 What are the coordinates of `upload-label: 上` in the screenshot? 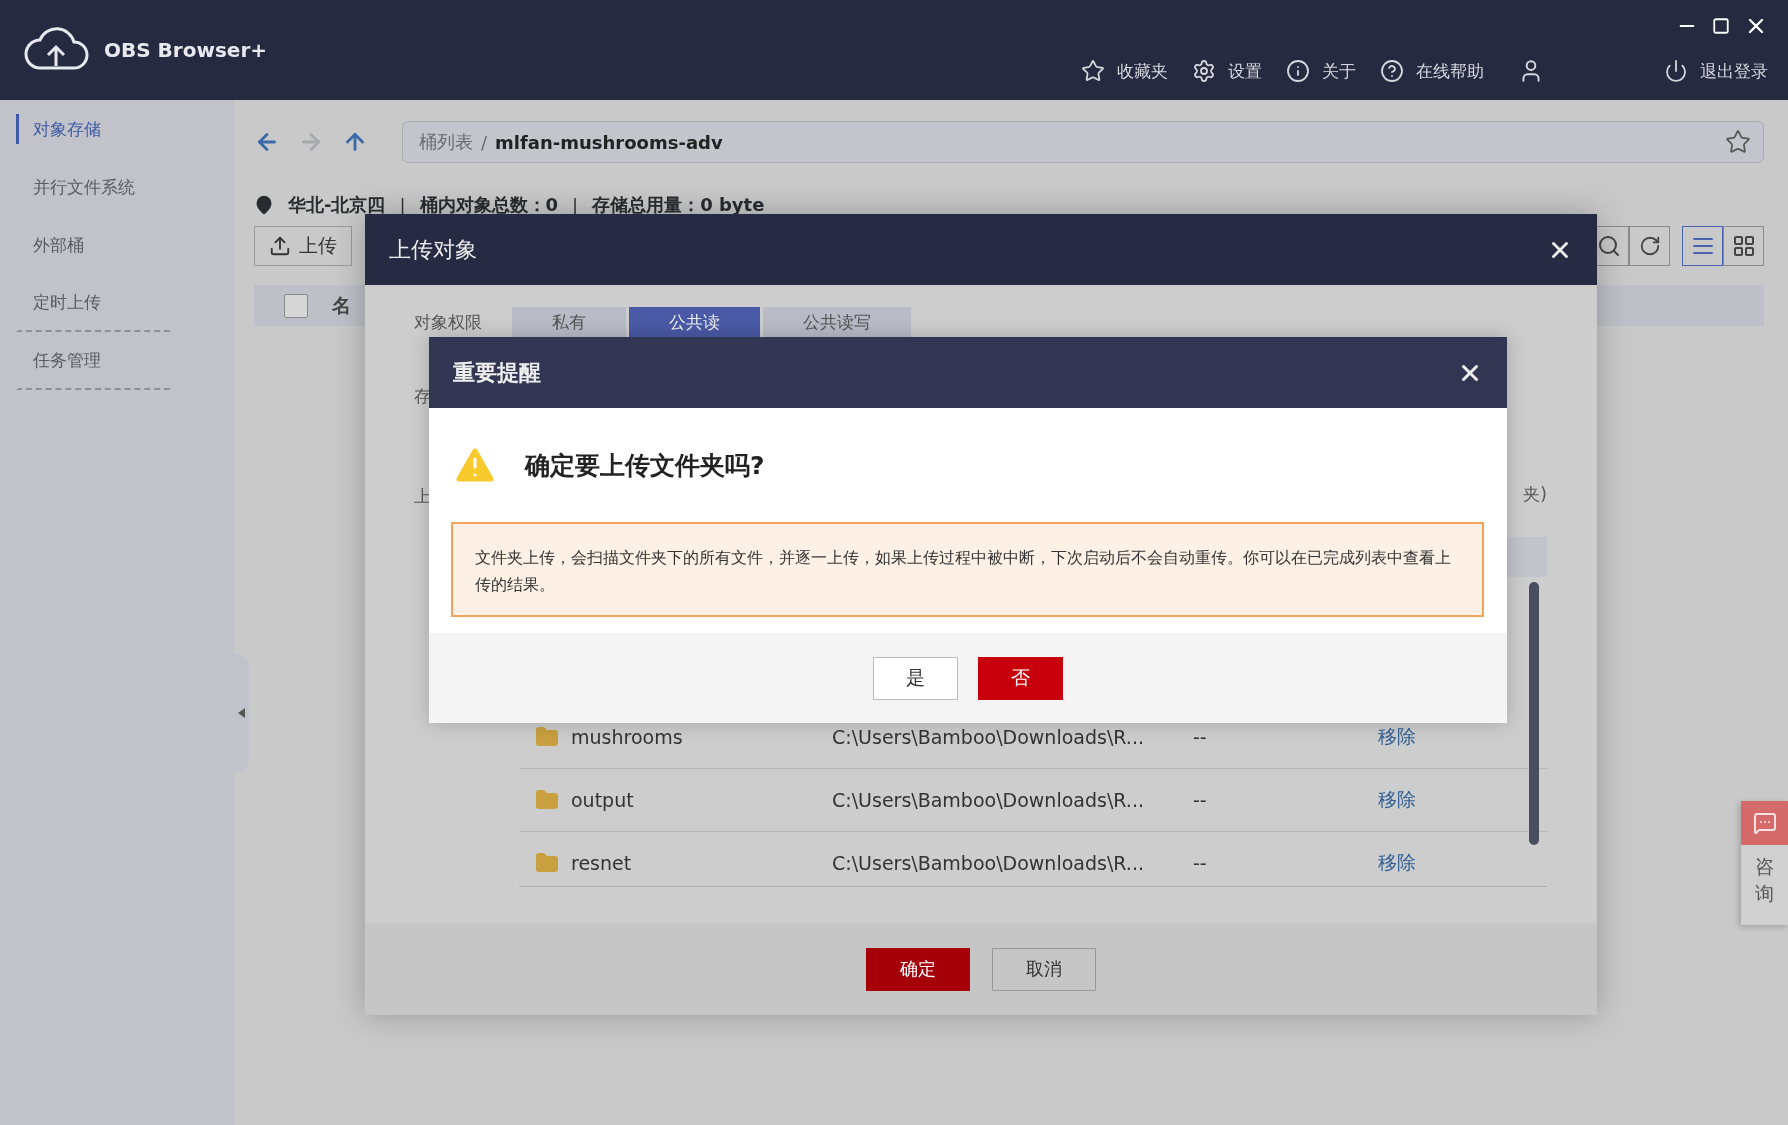 It's located at (422, 496).